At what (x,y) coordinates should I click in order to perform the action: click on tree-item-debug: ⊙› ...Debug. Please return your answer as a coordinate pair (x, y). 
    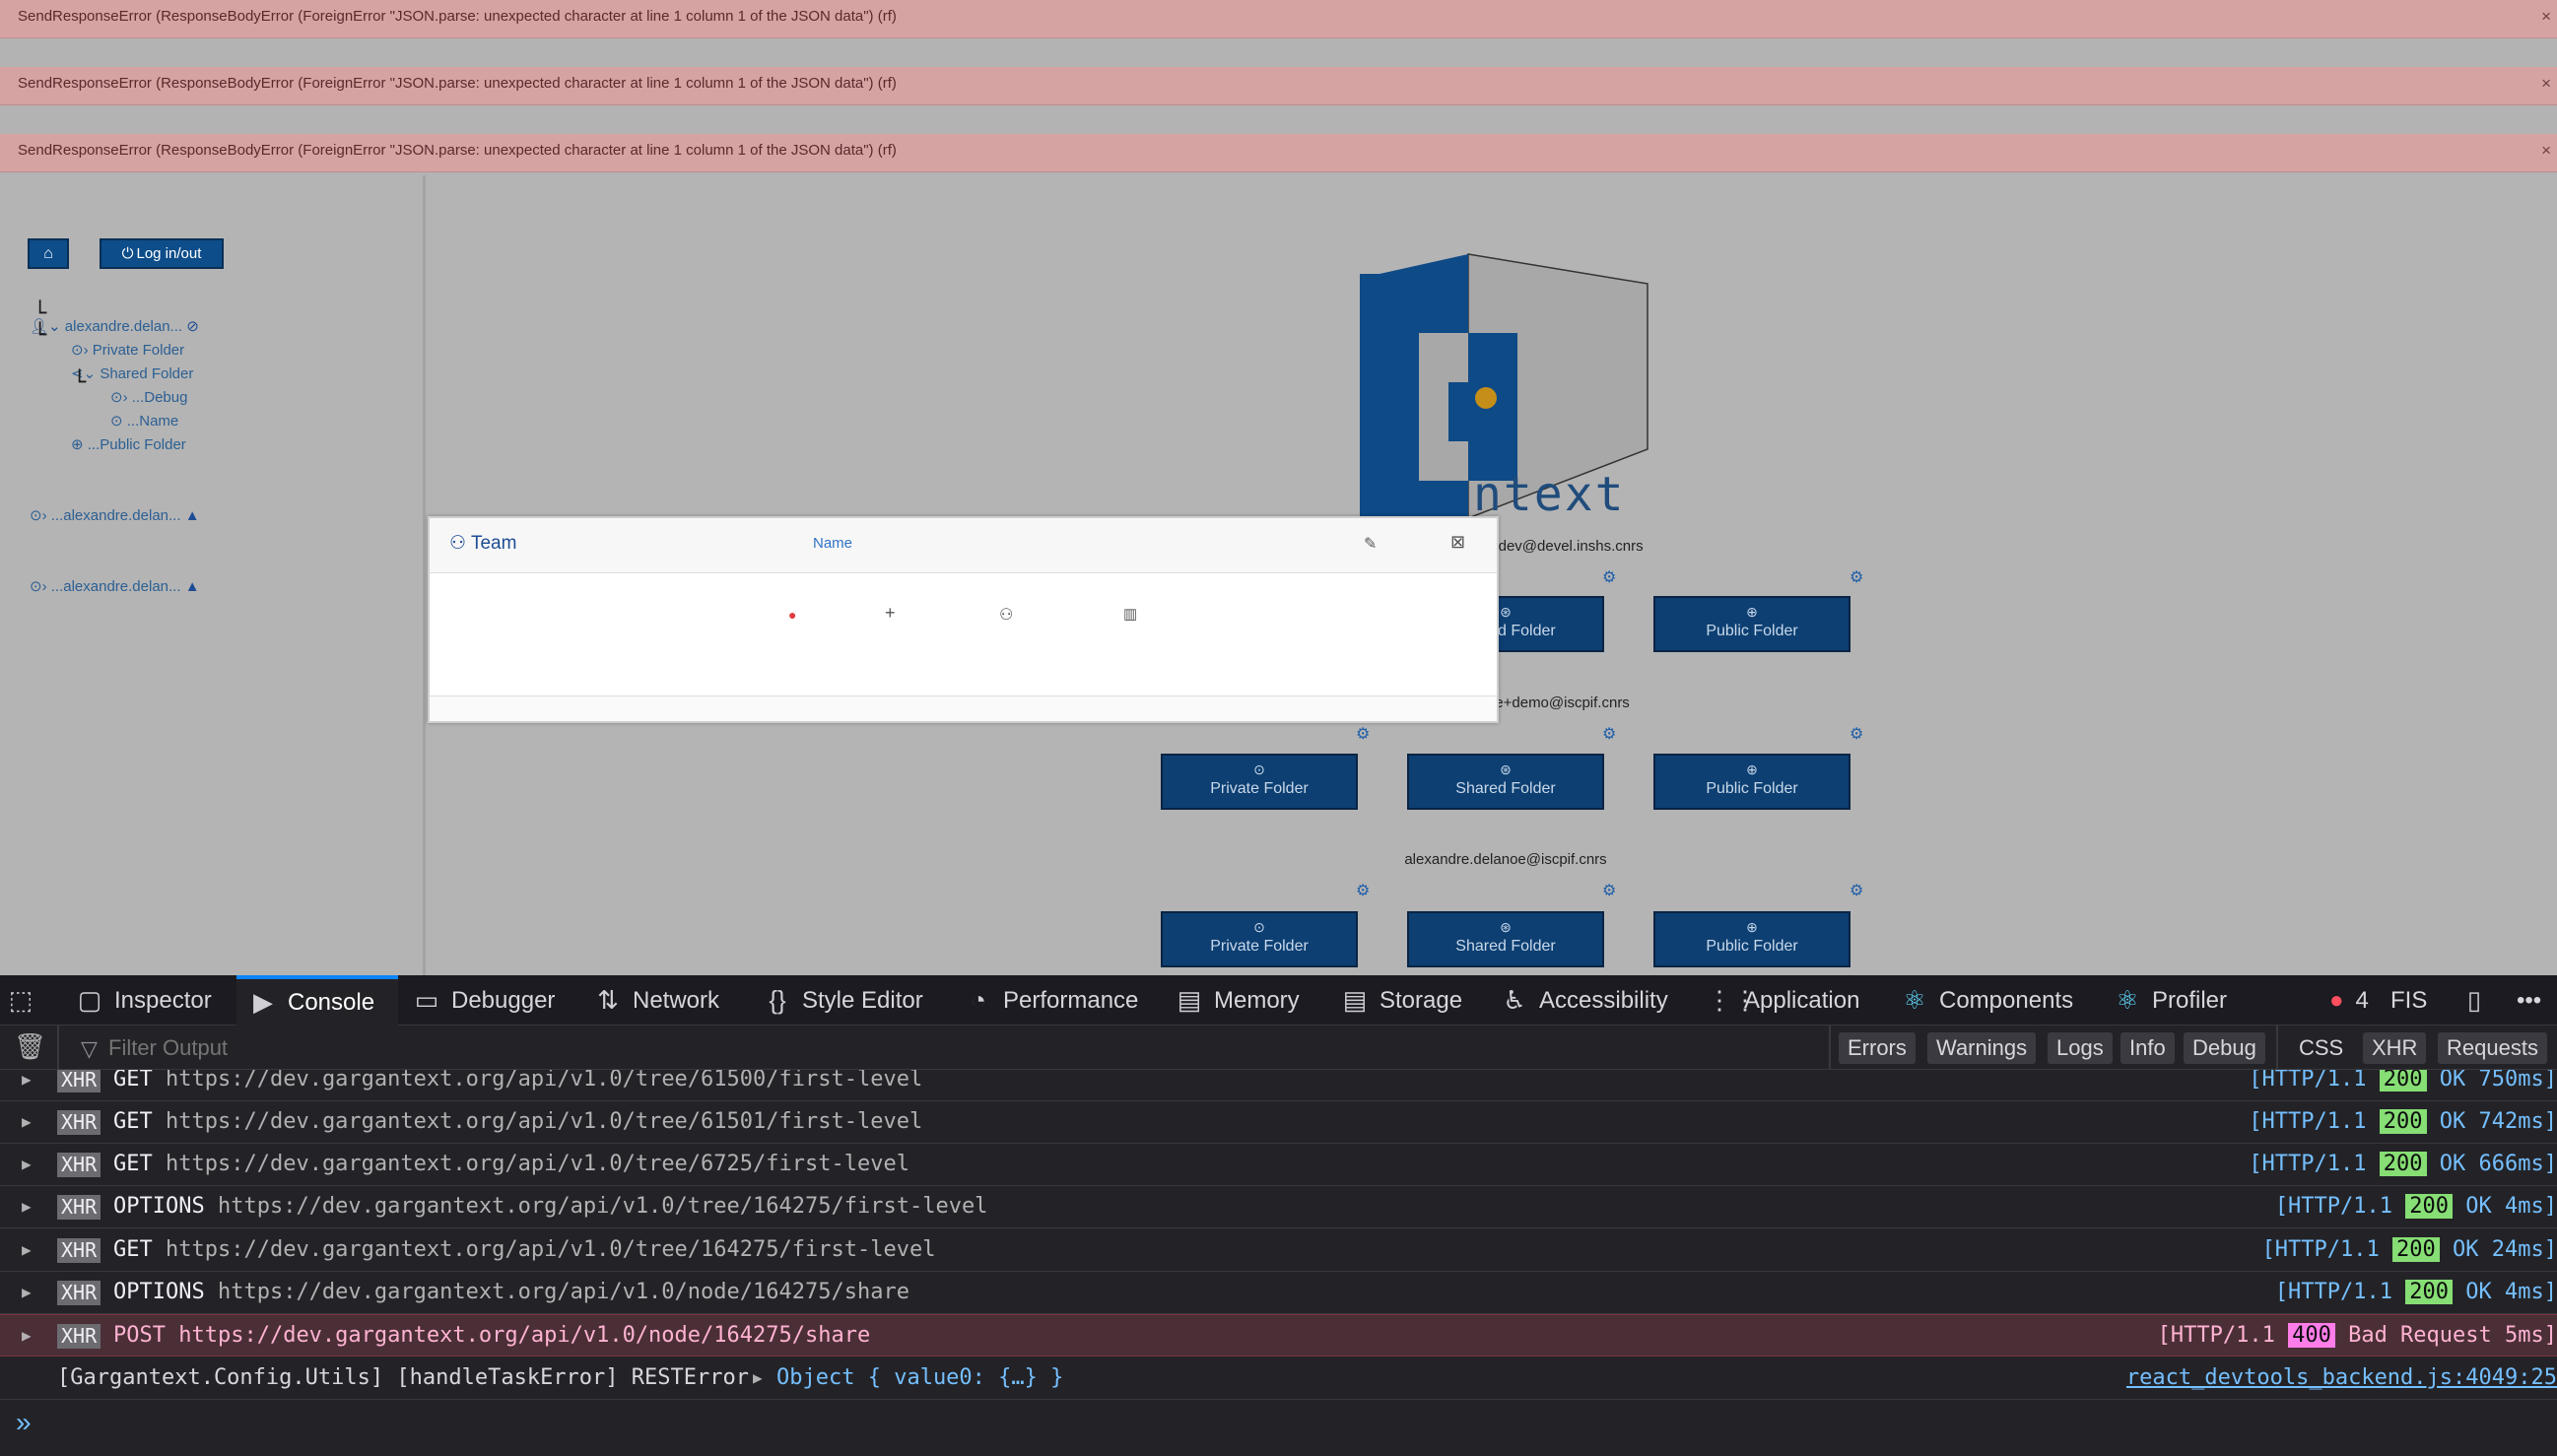
    Looking at the image, I should click on (148, 397).